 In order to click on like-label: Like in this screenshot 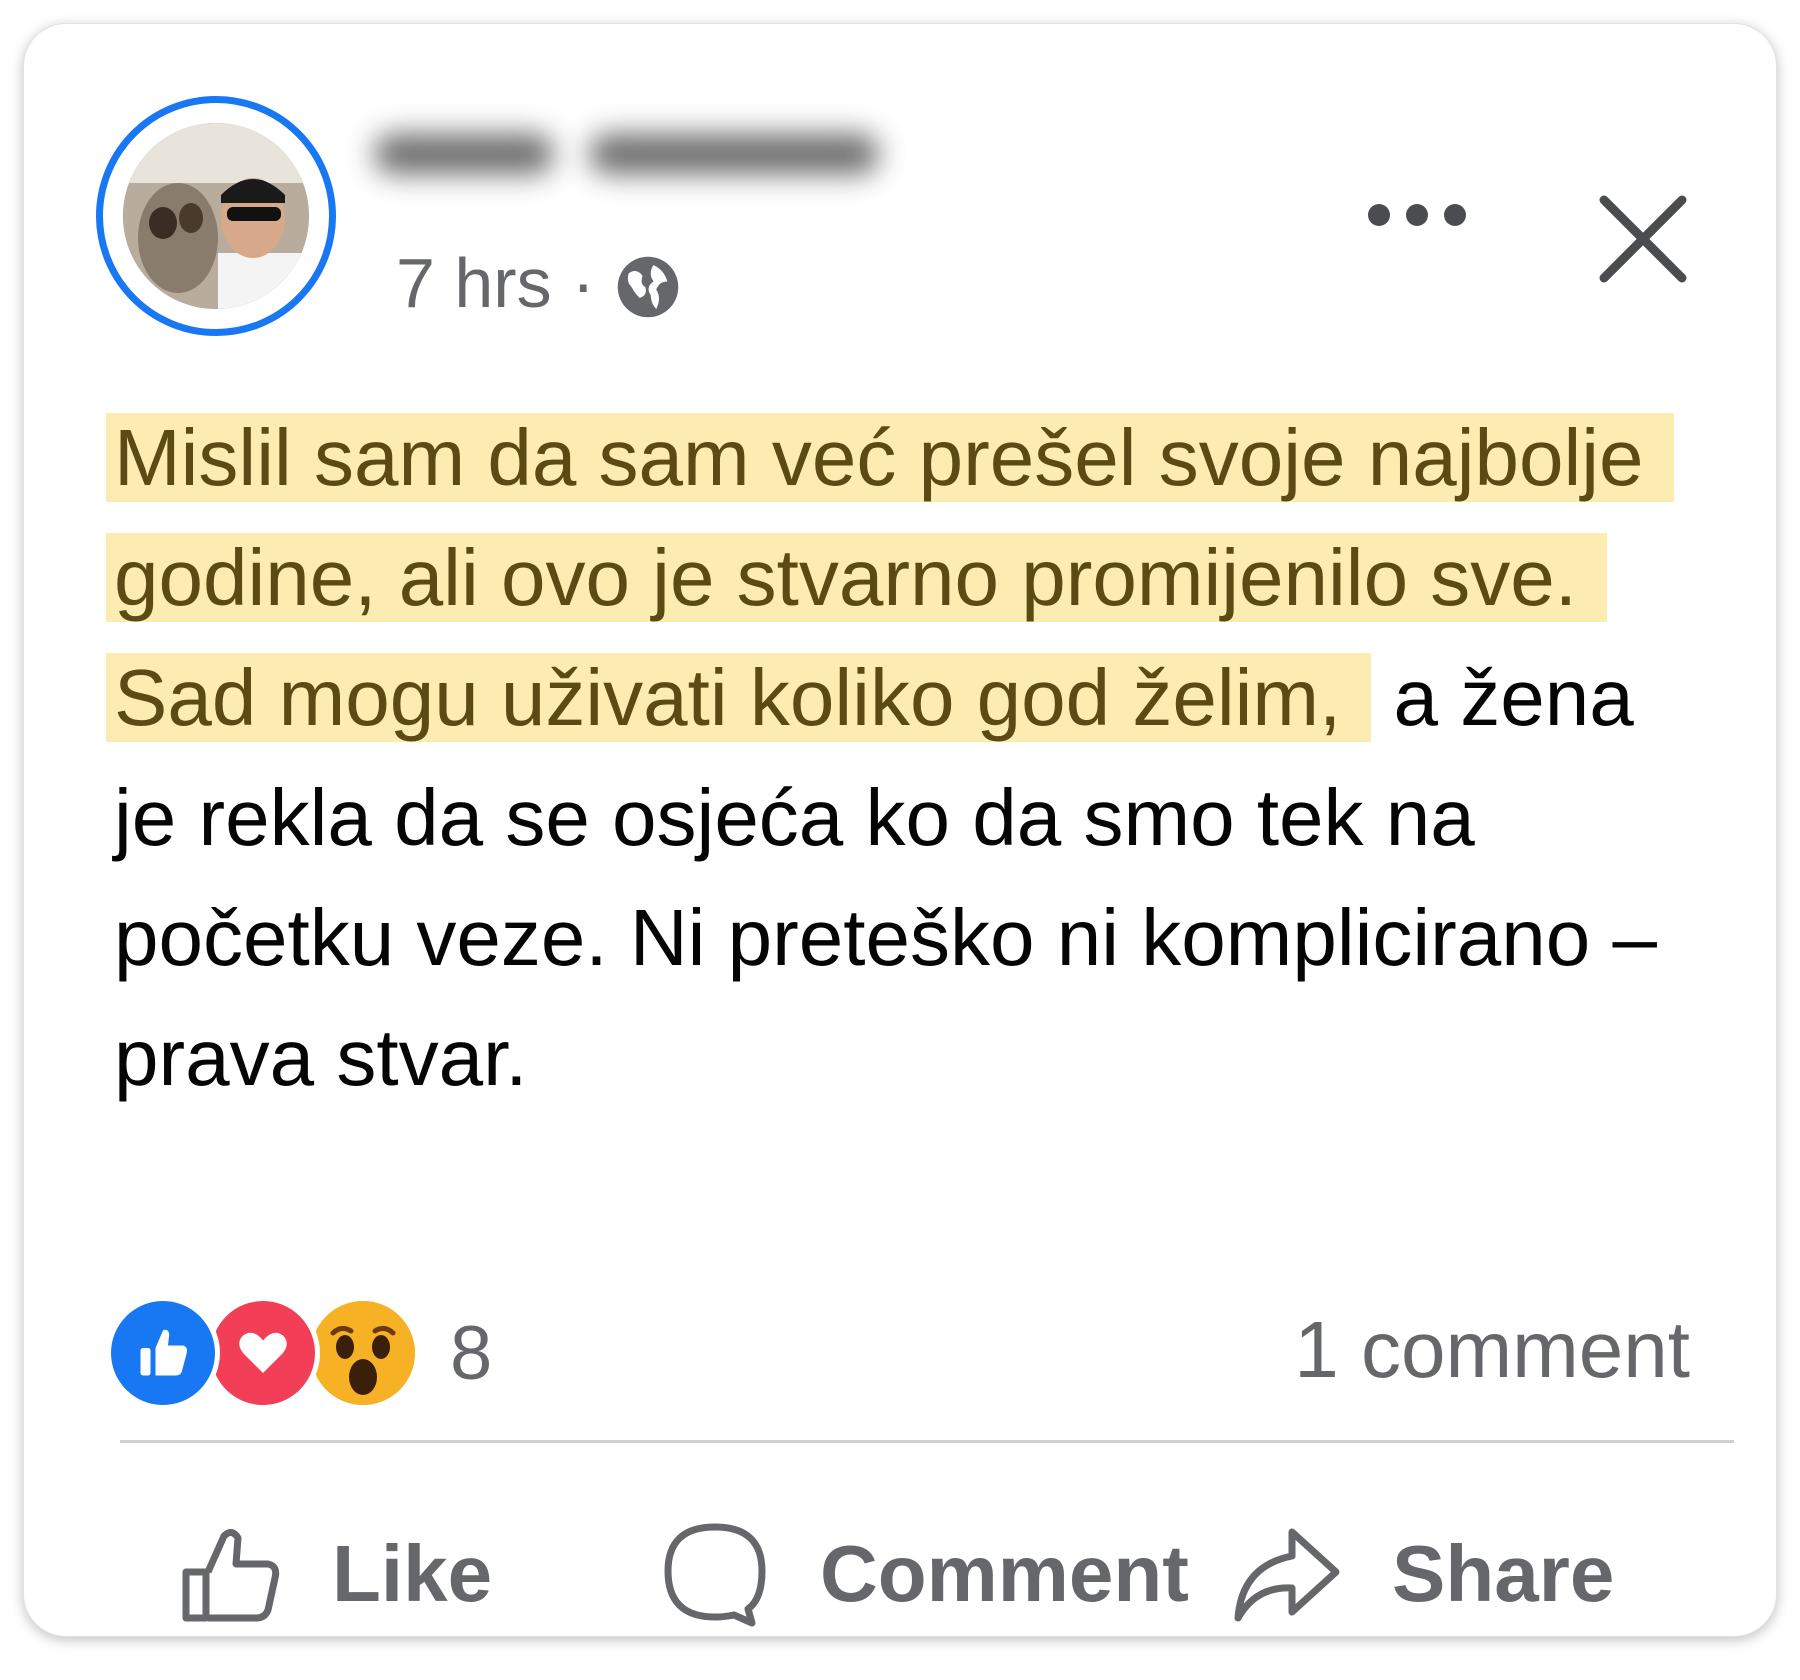, I will do `click(412, 1573)`.